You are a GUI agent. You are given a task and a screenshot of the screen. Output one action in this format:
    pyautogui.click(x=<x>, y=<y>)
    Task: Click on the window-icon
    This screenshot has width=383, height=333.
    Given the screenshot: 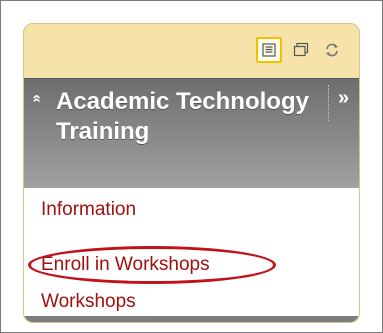 What is the action you would take?
    pyautogui.click(x=301, y=50)
    